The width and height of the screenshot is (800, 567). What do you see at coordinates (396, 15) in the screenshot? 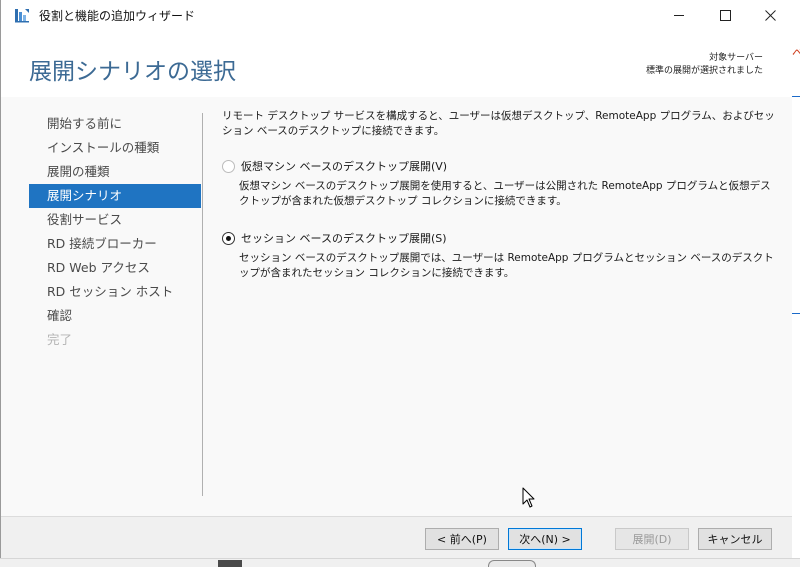
I see `title-bar: 役割と機能の追加ウィザード` at bounding box center [396, 15].